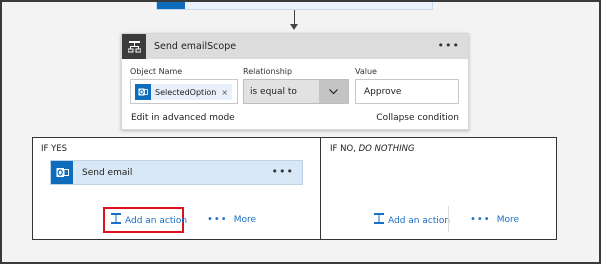 This screenshot has height=264, width=601. What do you see at coordinates (294, 27) in the screenshot?
I see `connector-arrow-icon` at bounding box center [294, 27].